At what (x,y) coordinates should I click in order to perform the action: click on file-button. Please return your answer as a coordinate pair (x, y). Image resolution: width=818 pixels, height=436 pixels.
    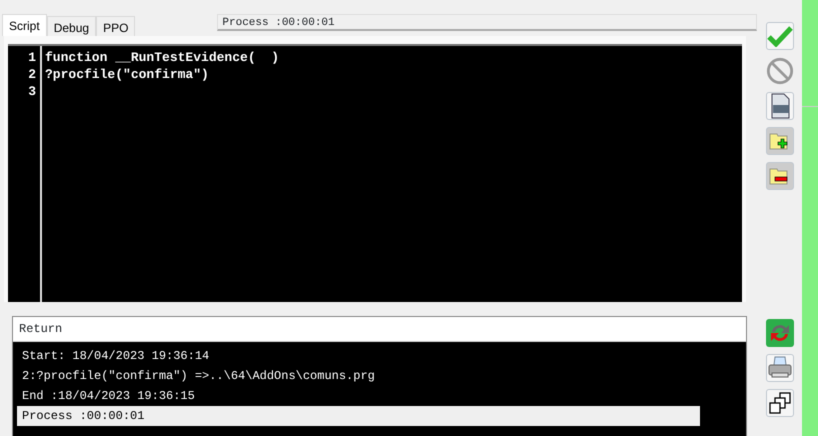
    Looking at the image, I should click on (780, 106).